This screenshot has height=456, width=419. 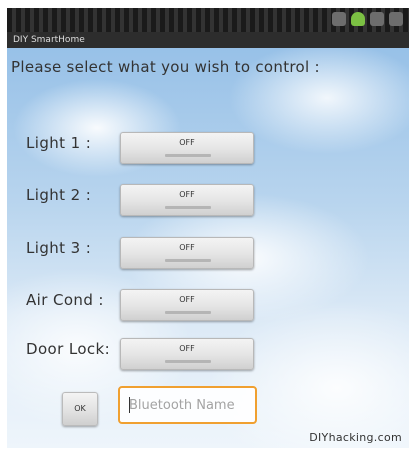 What do you see at coordinates (187, 200) in the screenshot?
I see `light-2-toggle: OFF` at bounding box center [187, 200].